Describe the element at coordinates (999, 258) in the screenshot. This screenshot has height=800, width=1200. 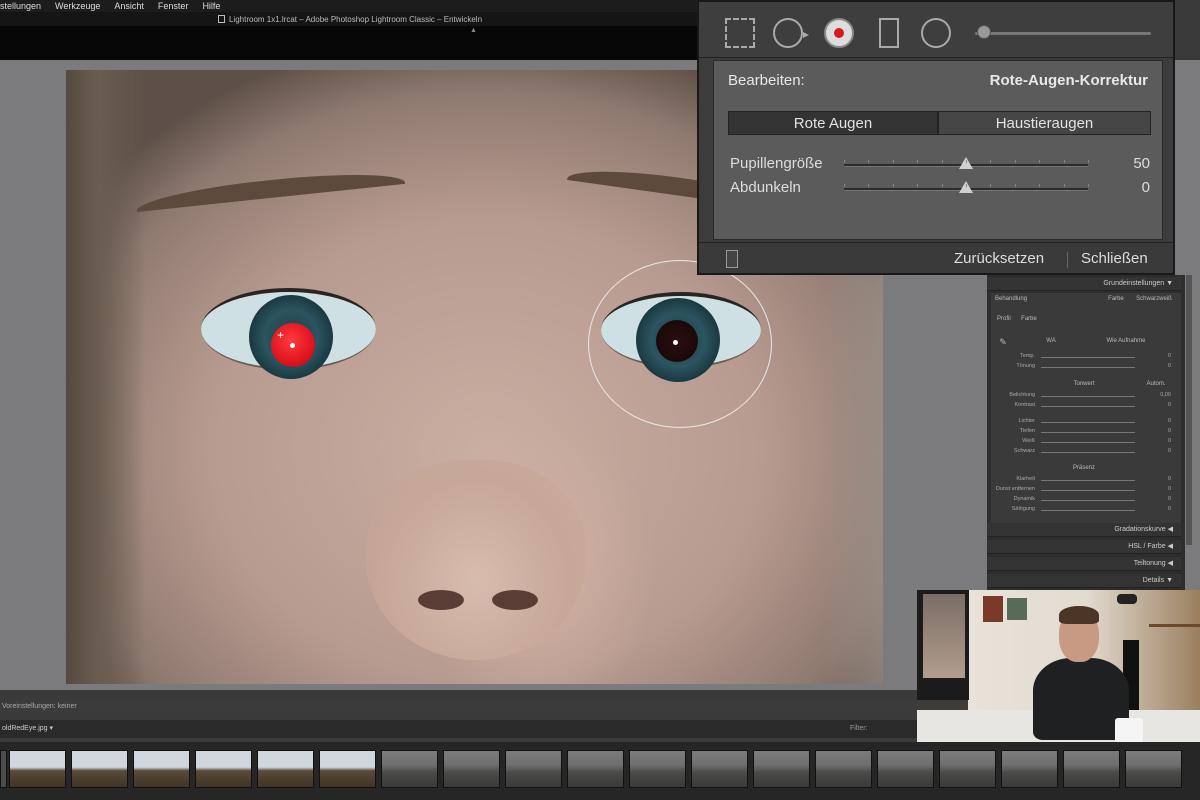
I see `reset-button: Zurücksetzen` at that location.